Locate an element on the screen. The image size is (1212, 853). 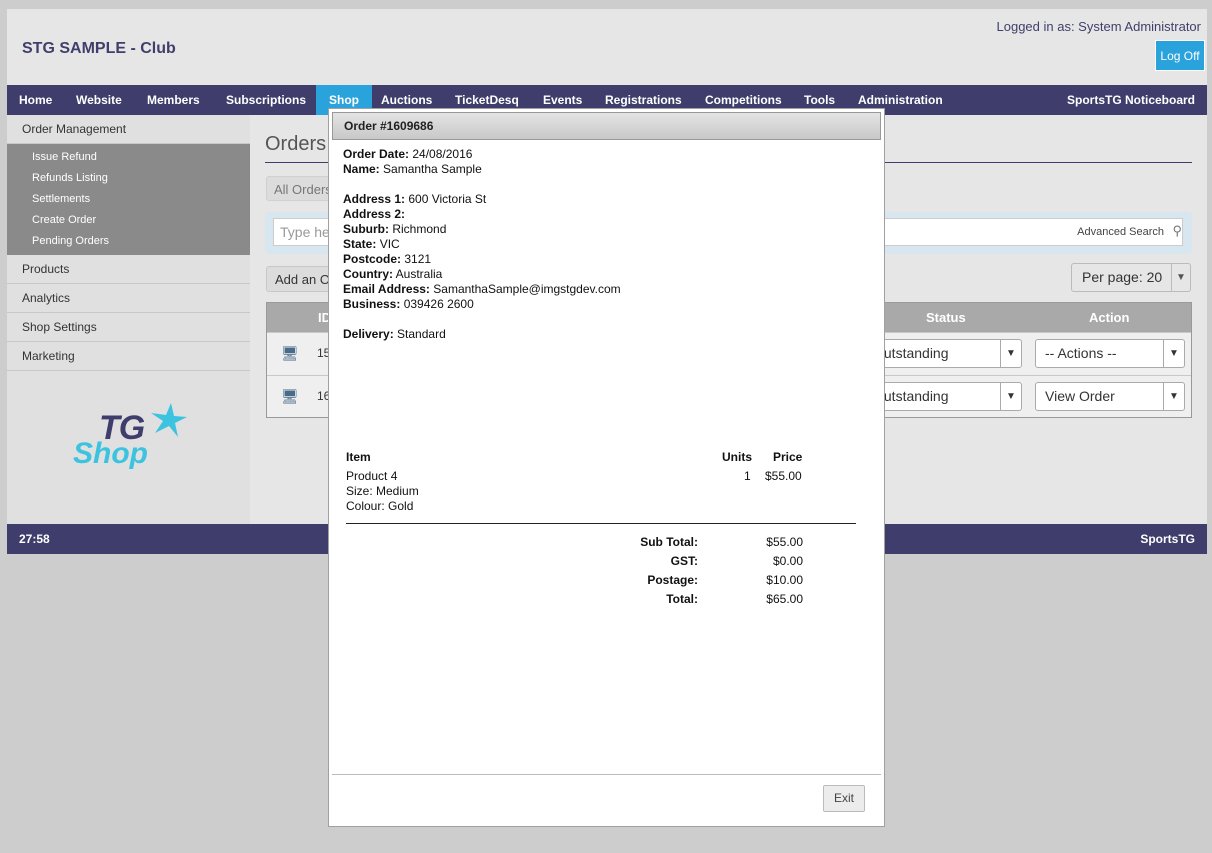
field-state: State: VIC is located at coordinates (371, 244).